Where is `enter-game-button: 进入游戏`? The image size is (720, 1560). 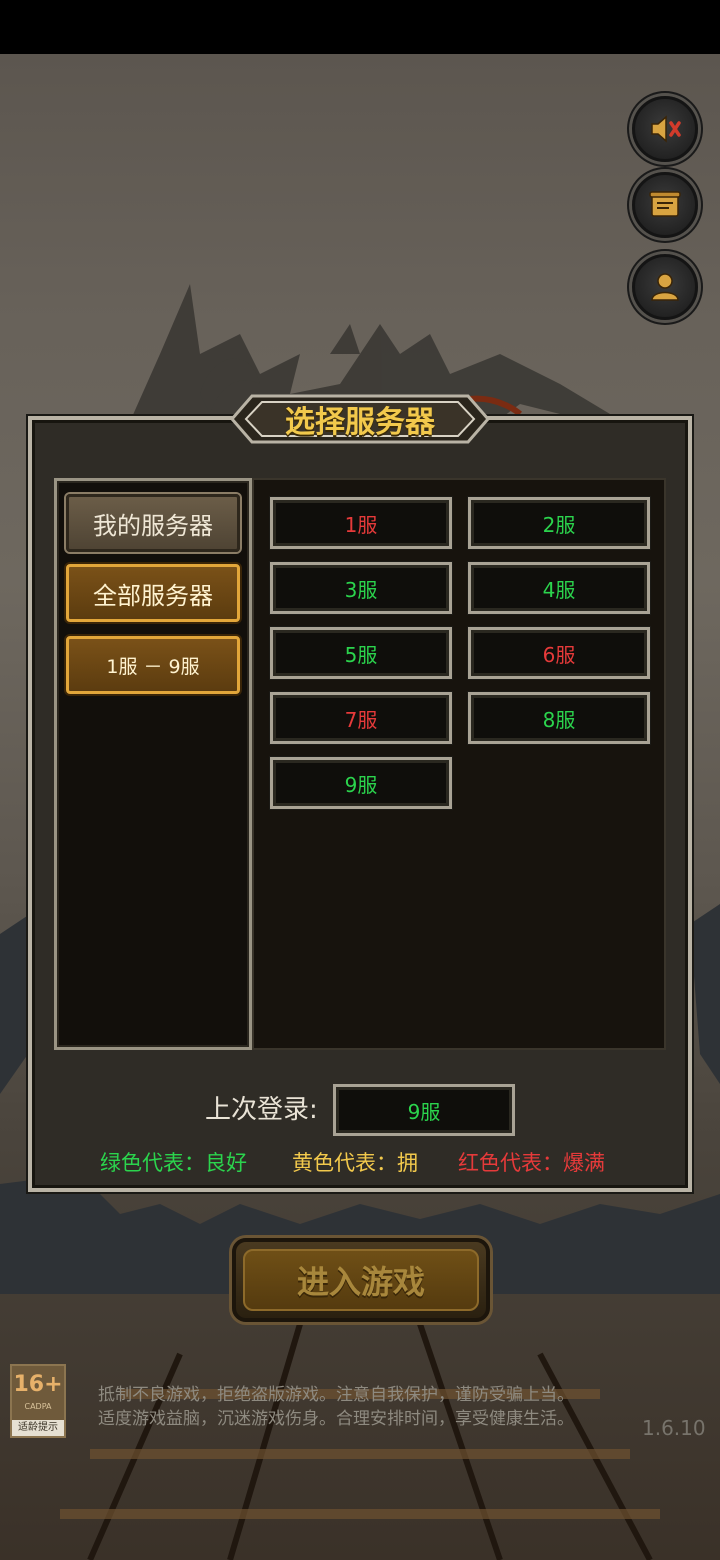 enter-game-button: 进入游戏 is located at coordinates (361, 1280).